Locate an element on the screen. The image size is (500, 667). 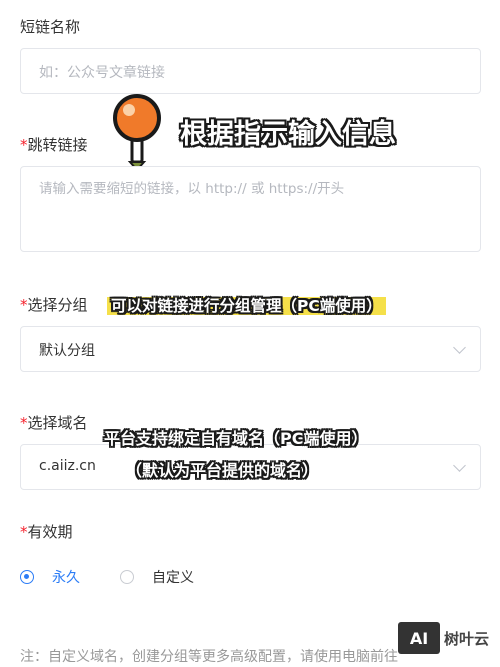
input-hint-annotation: 根据指示输入信息 is located at coordinates (288, 134).